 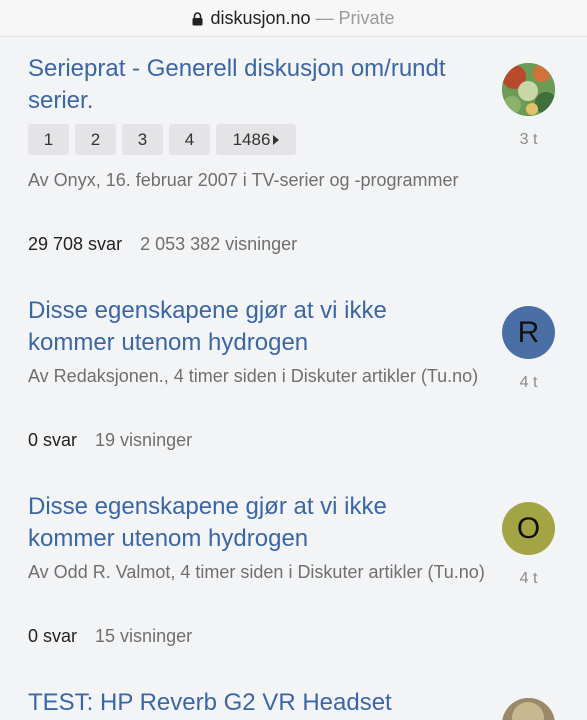 I want to click on reply-count: 29 708 svar, so click(x=75, y=244).